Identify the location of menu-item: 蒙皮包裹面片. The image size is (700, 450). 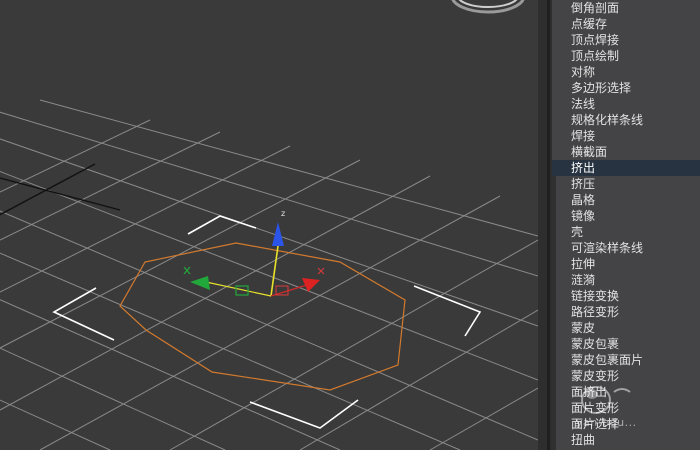
(626, 360).